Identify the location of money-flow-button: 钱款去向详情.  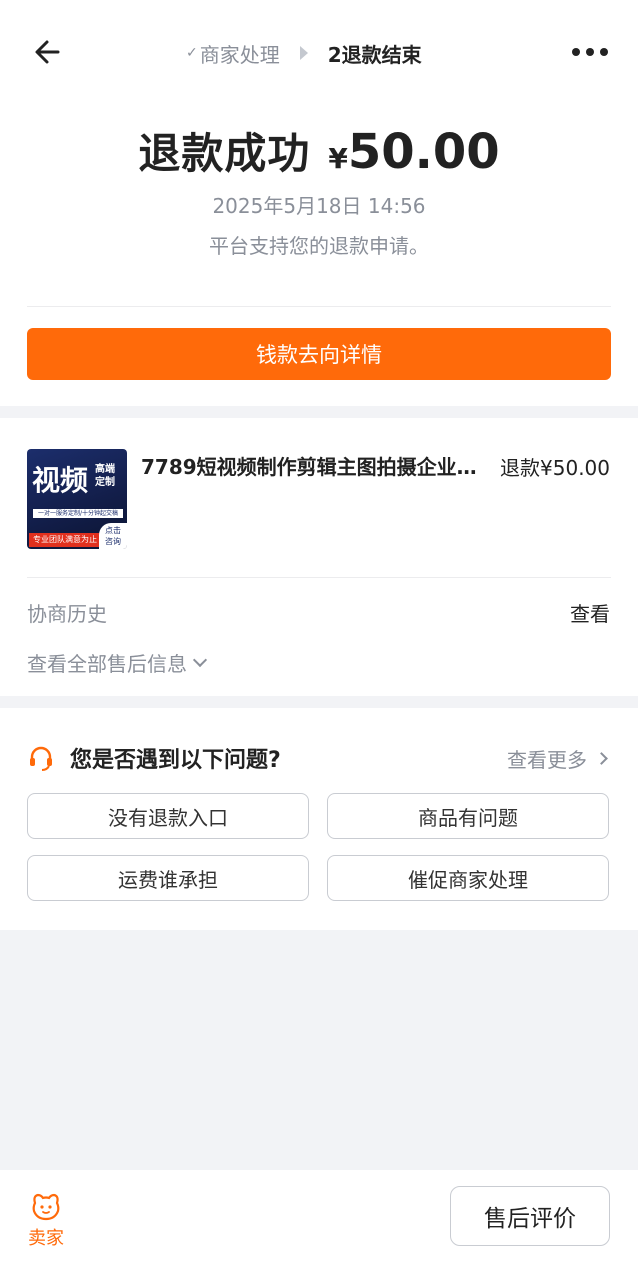
(319, 354).